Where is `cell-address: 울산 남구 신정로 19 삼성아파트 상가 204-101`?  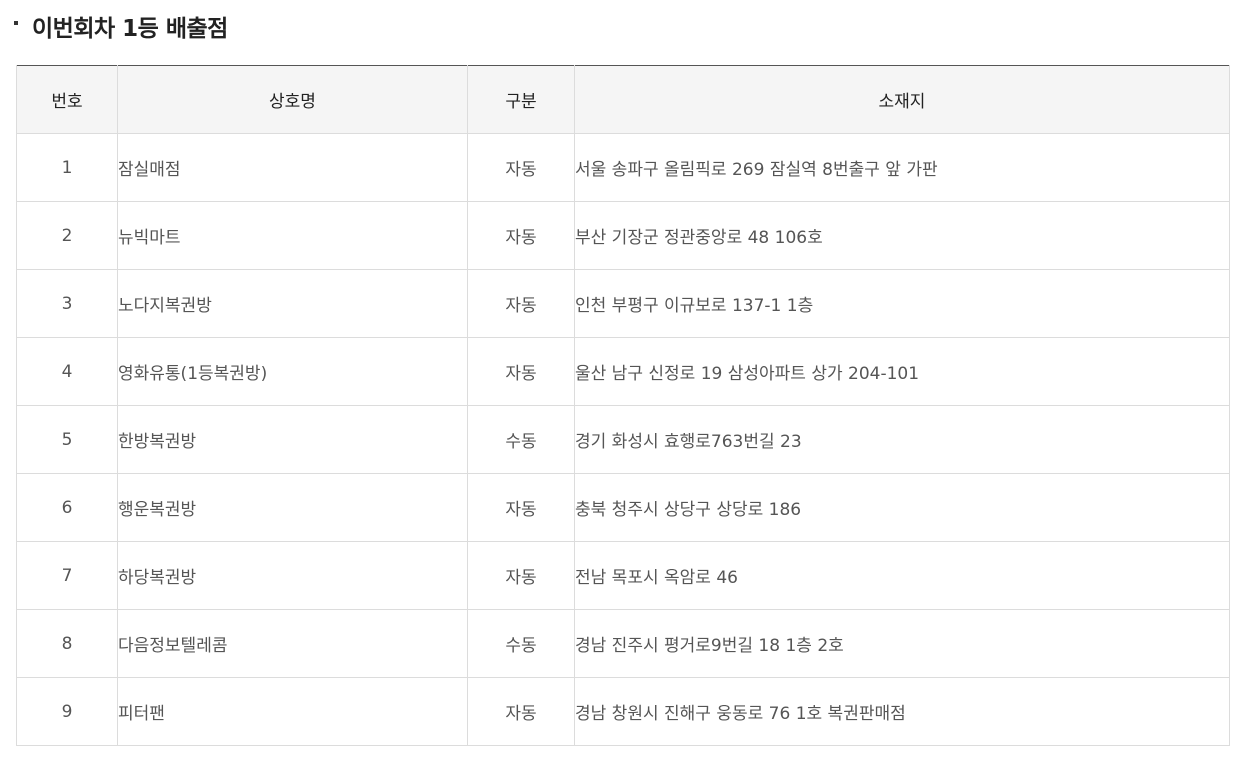 cell-address: 울산 남구 신정로 19 삼성아파트 상가 204-101 is located at coordinates (902, 371).